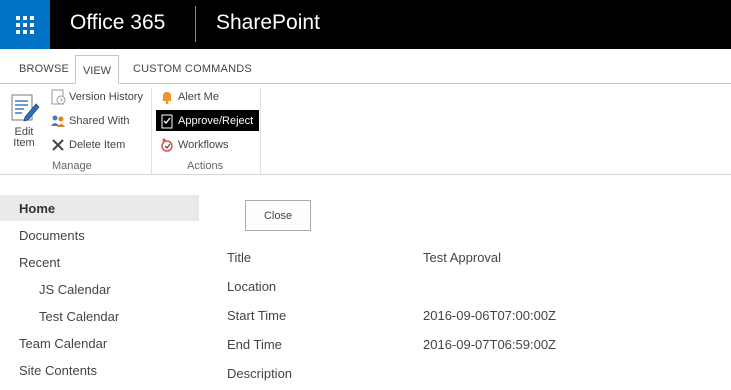 Image resolution: width=731 pixels, height=390 pixels. I want to click on actions-group-label: Actions, so click(205, 166).